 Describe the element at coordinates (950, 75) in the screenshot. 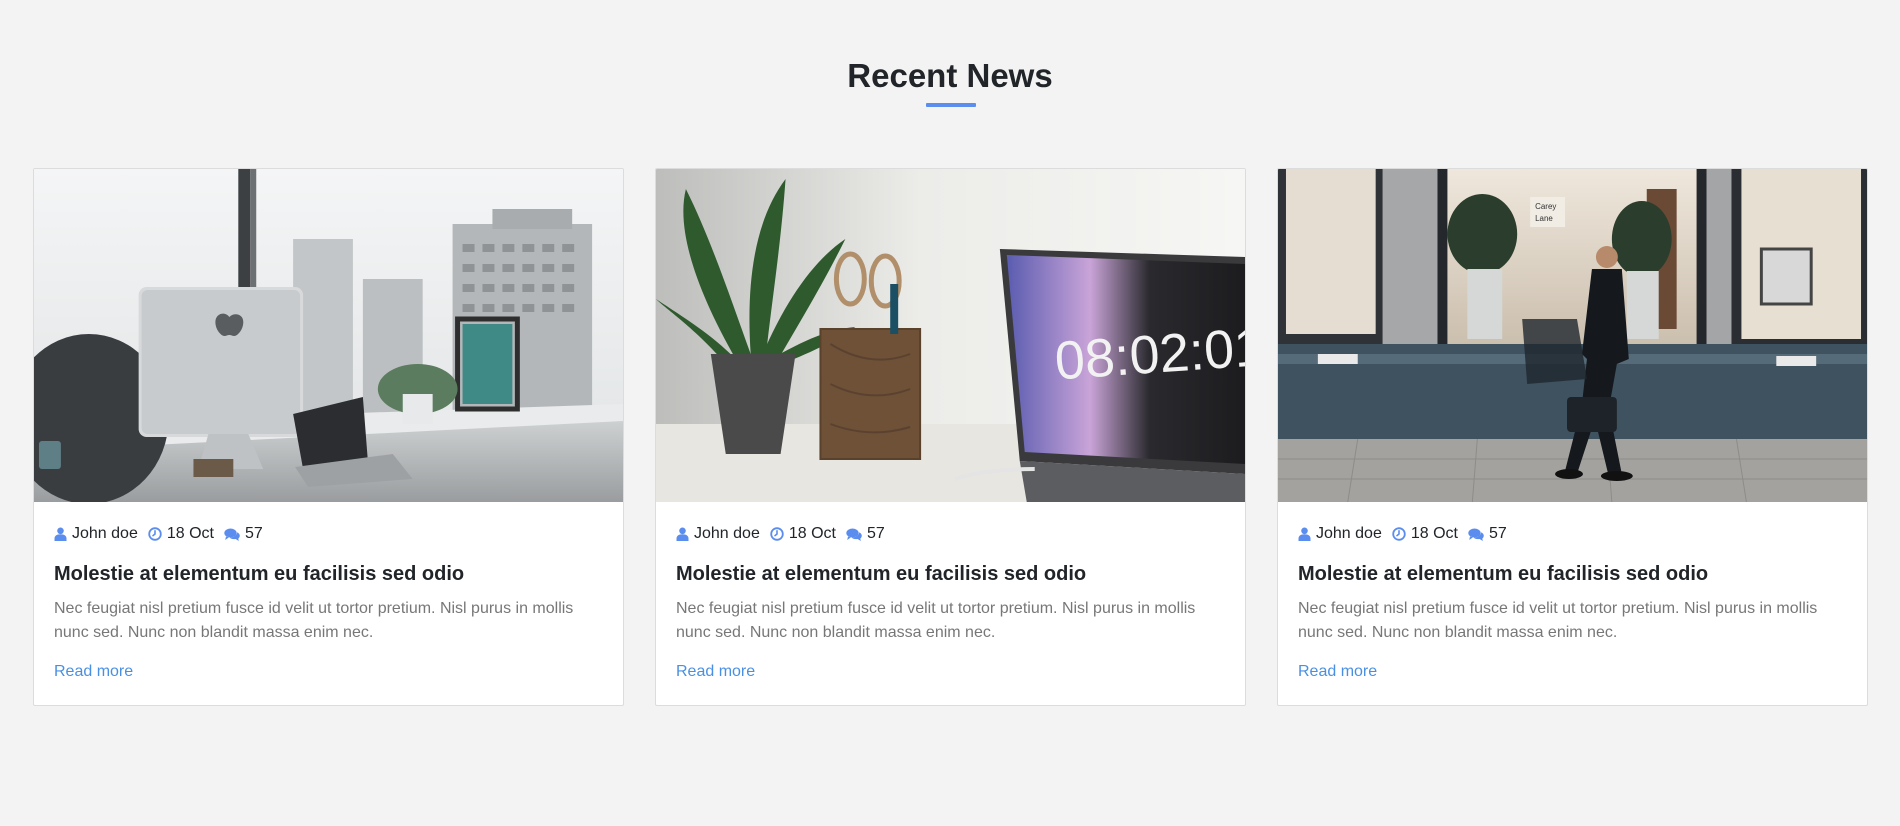

I see `section-title: Recent News` at that location.